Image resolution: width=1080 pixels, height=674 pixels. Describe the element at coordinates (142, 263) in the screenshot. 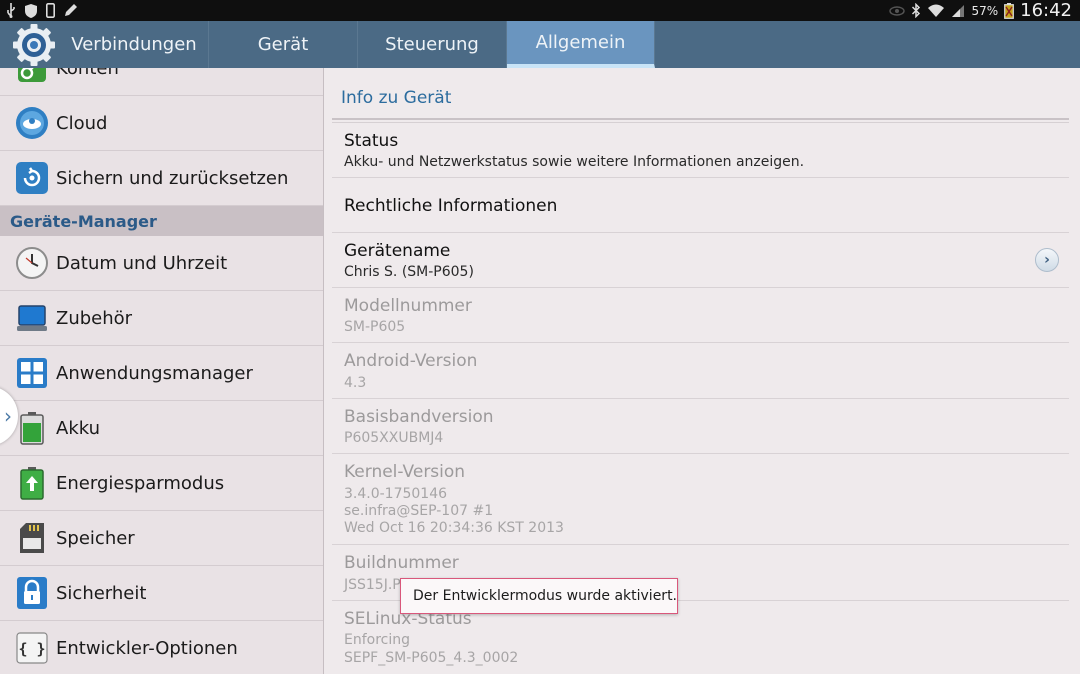

I see `sidebar-item-label: Datum und Uhrzeit` at that location.